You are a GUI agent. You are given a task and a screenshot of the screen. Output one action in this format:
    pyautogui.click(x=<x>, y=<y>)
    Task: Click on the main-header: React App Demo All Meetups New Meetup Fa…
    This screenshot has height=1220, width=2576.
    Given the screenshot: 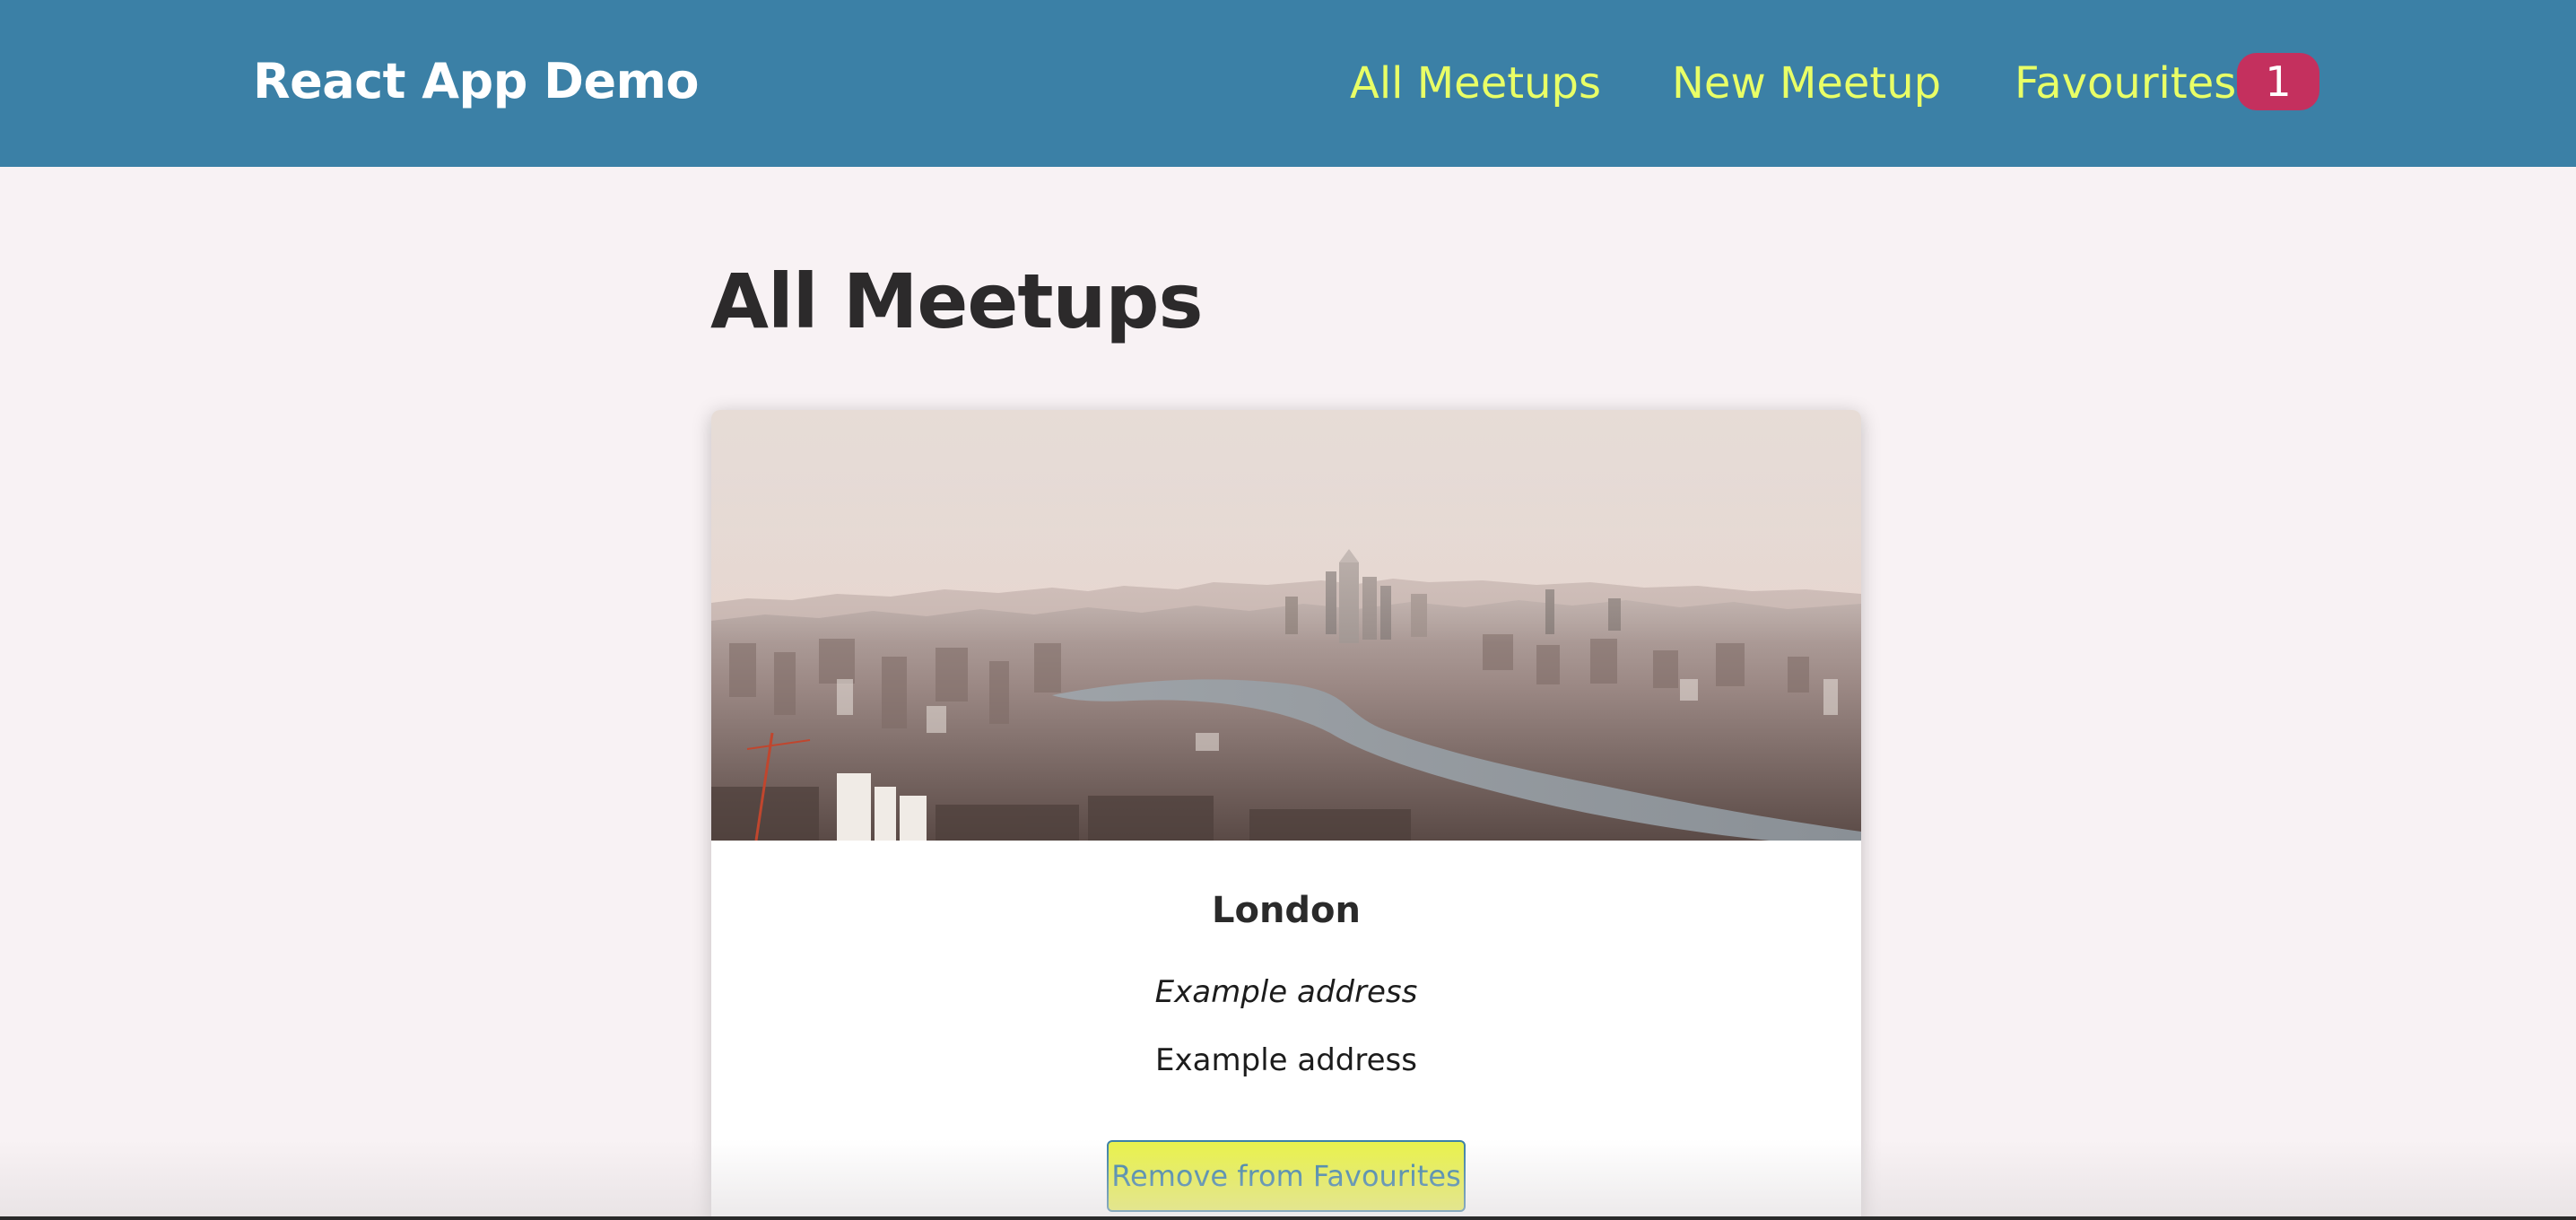 What is the action you would take?
    pyautogui.click(x=1288, y=83)
    